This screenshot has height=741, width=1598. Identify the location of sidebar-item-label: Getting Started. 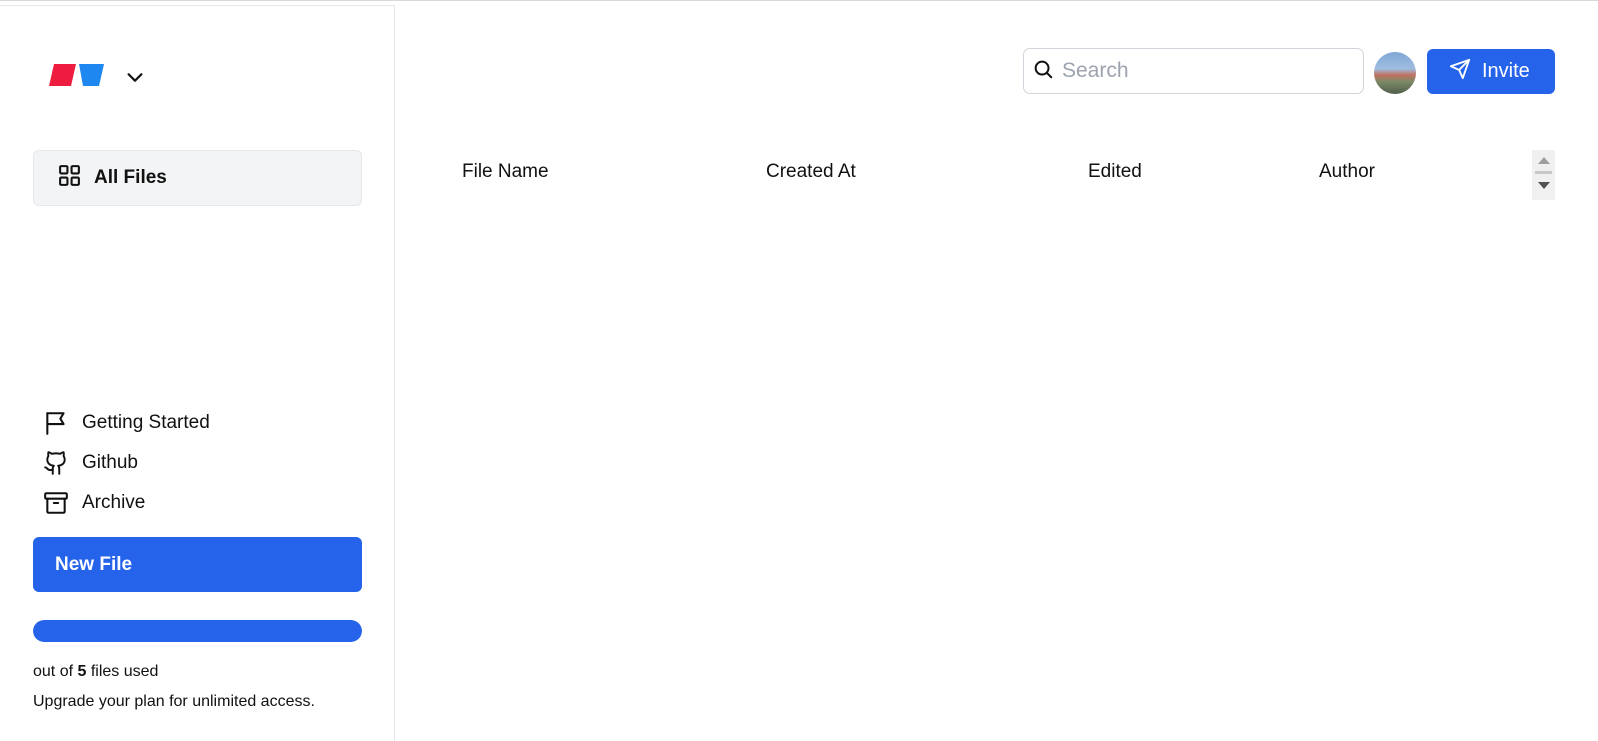
(146, 422).